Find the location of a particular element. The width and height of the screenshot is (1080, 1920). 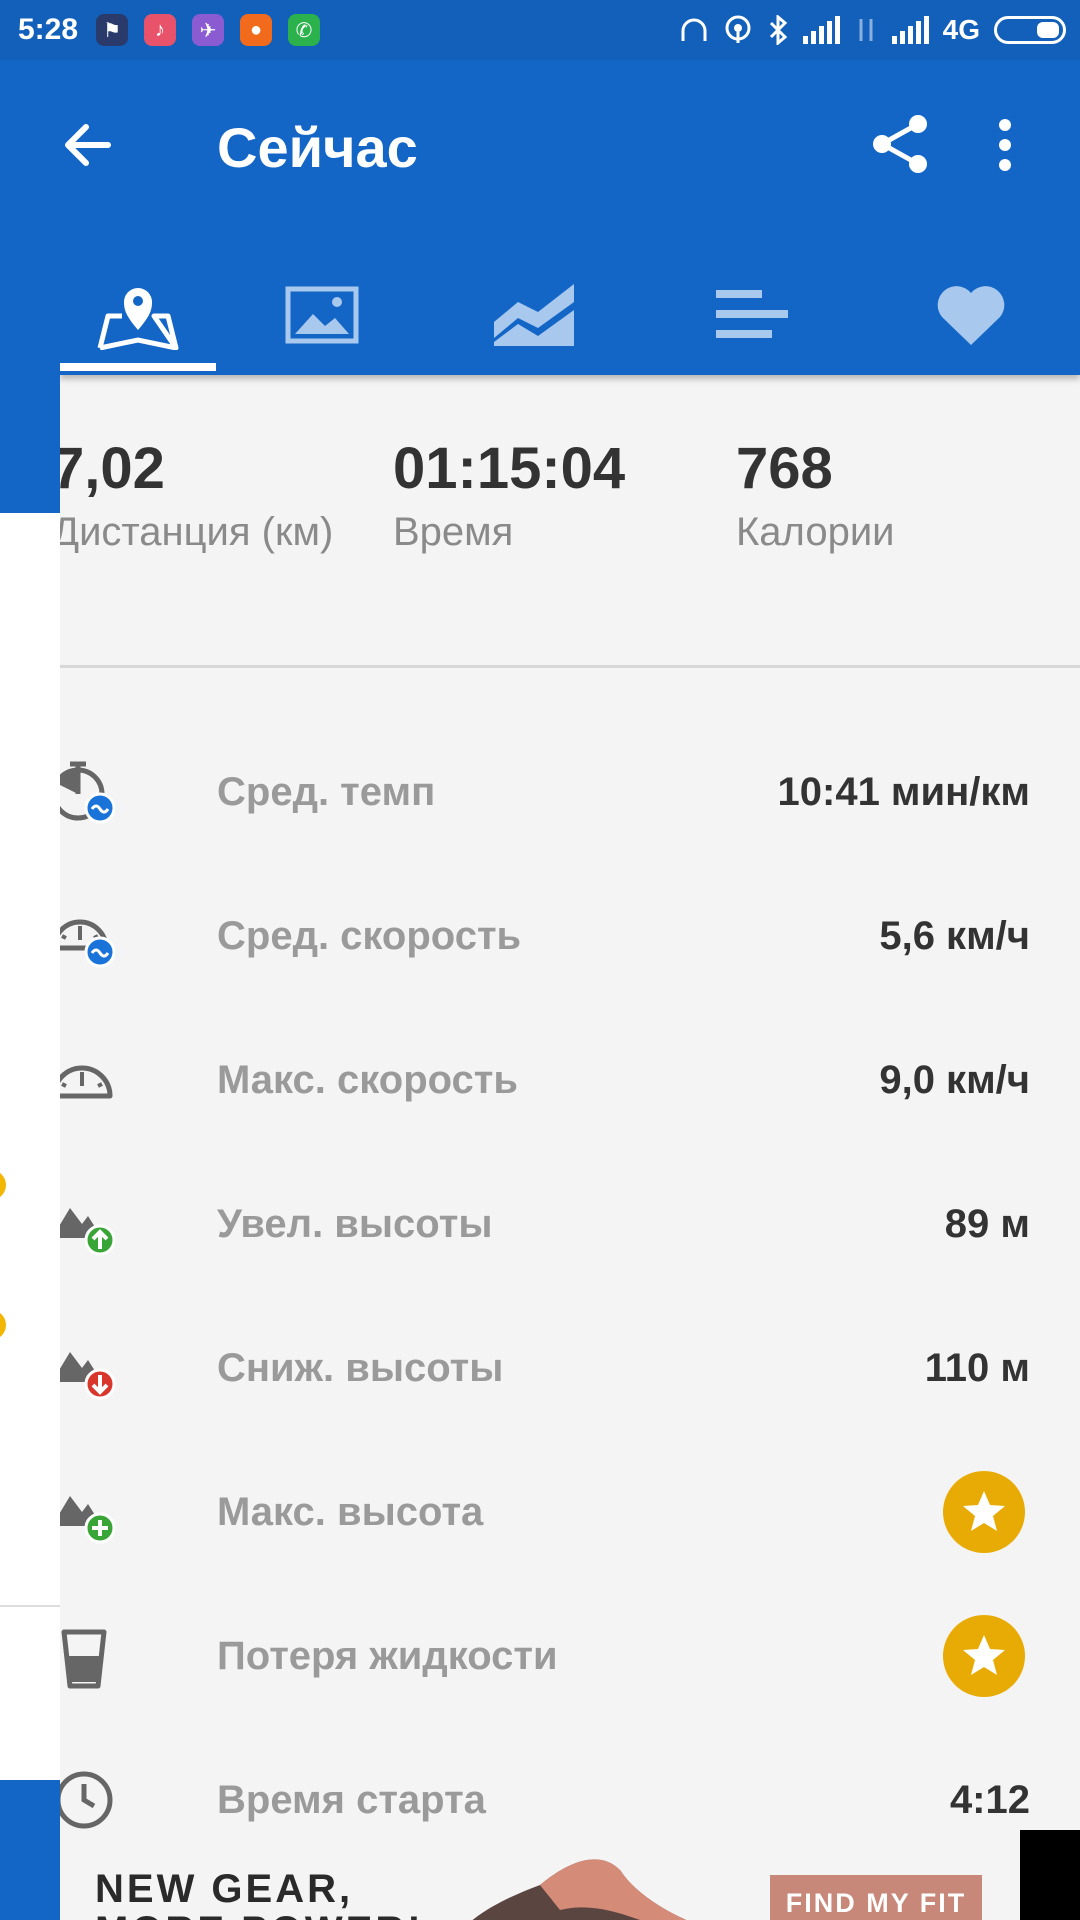

active-tab-indicator is located at coordinates (138, 367).